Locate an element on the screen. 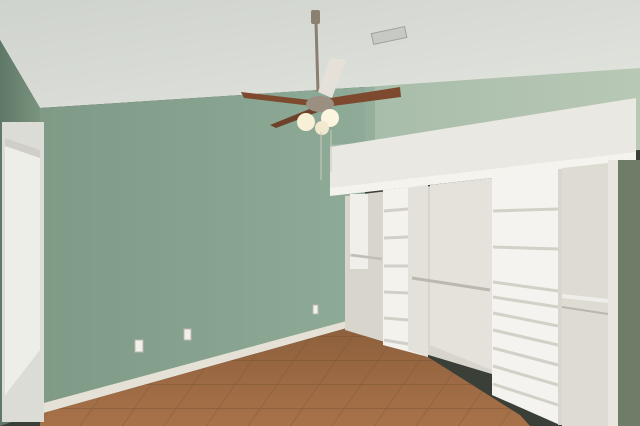 This screenshot has width=640, height=426. shelving-right is located at coordinates (585, 294).